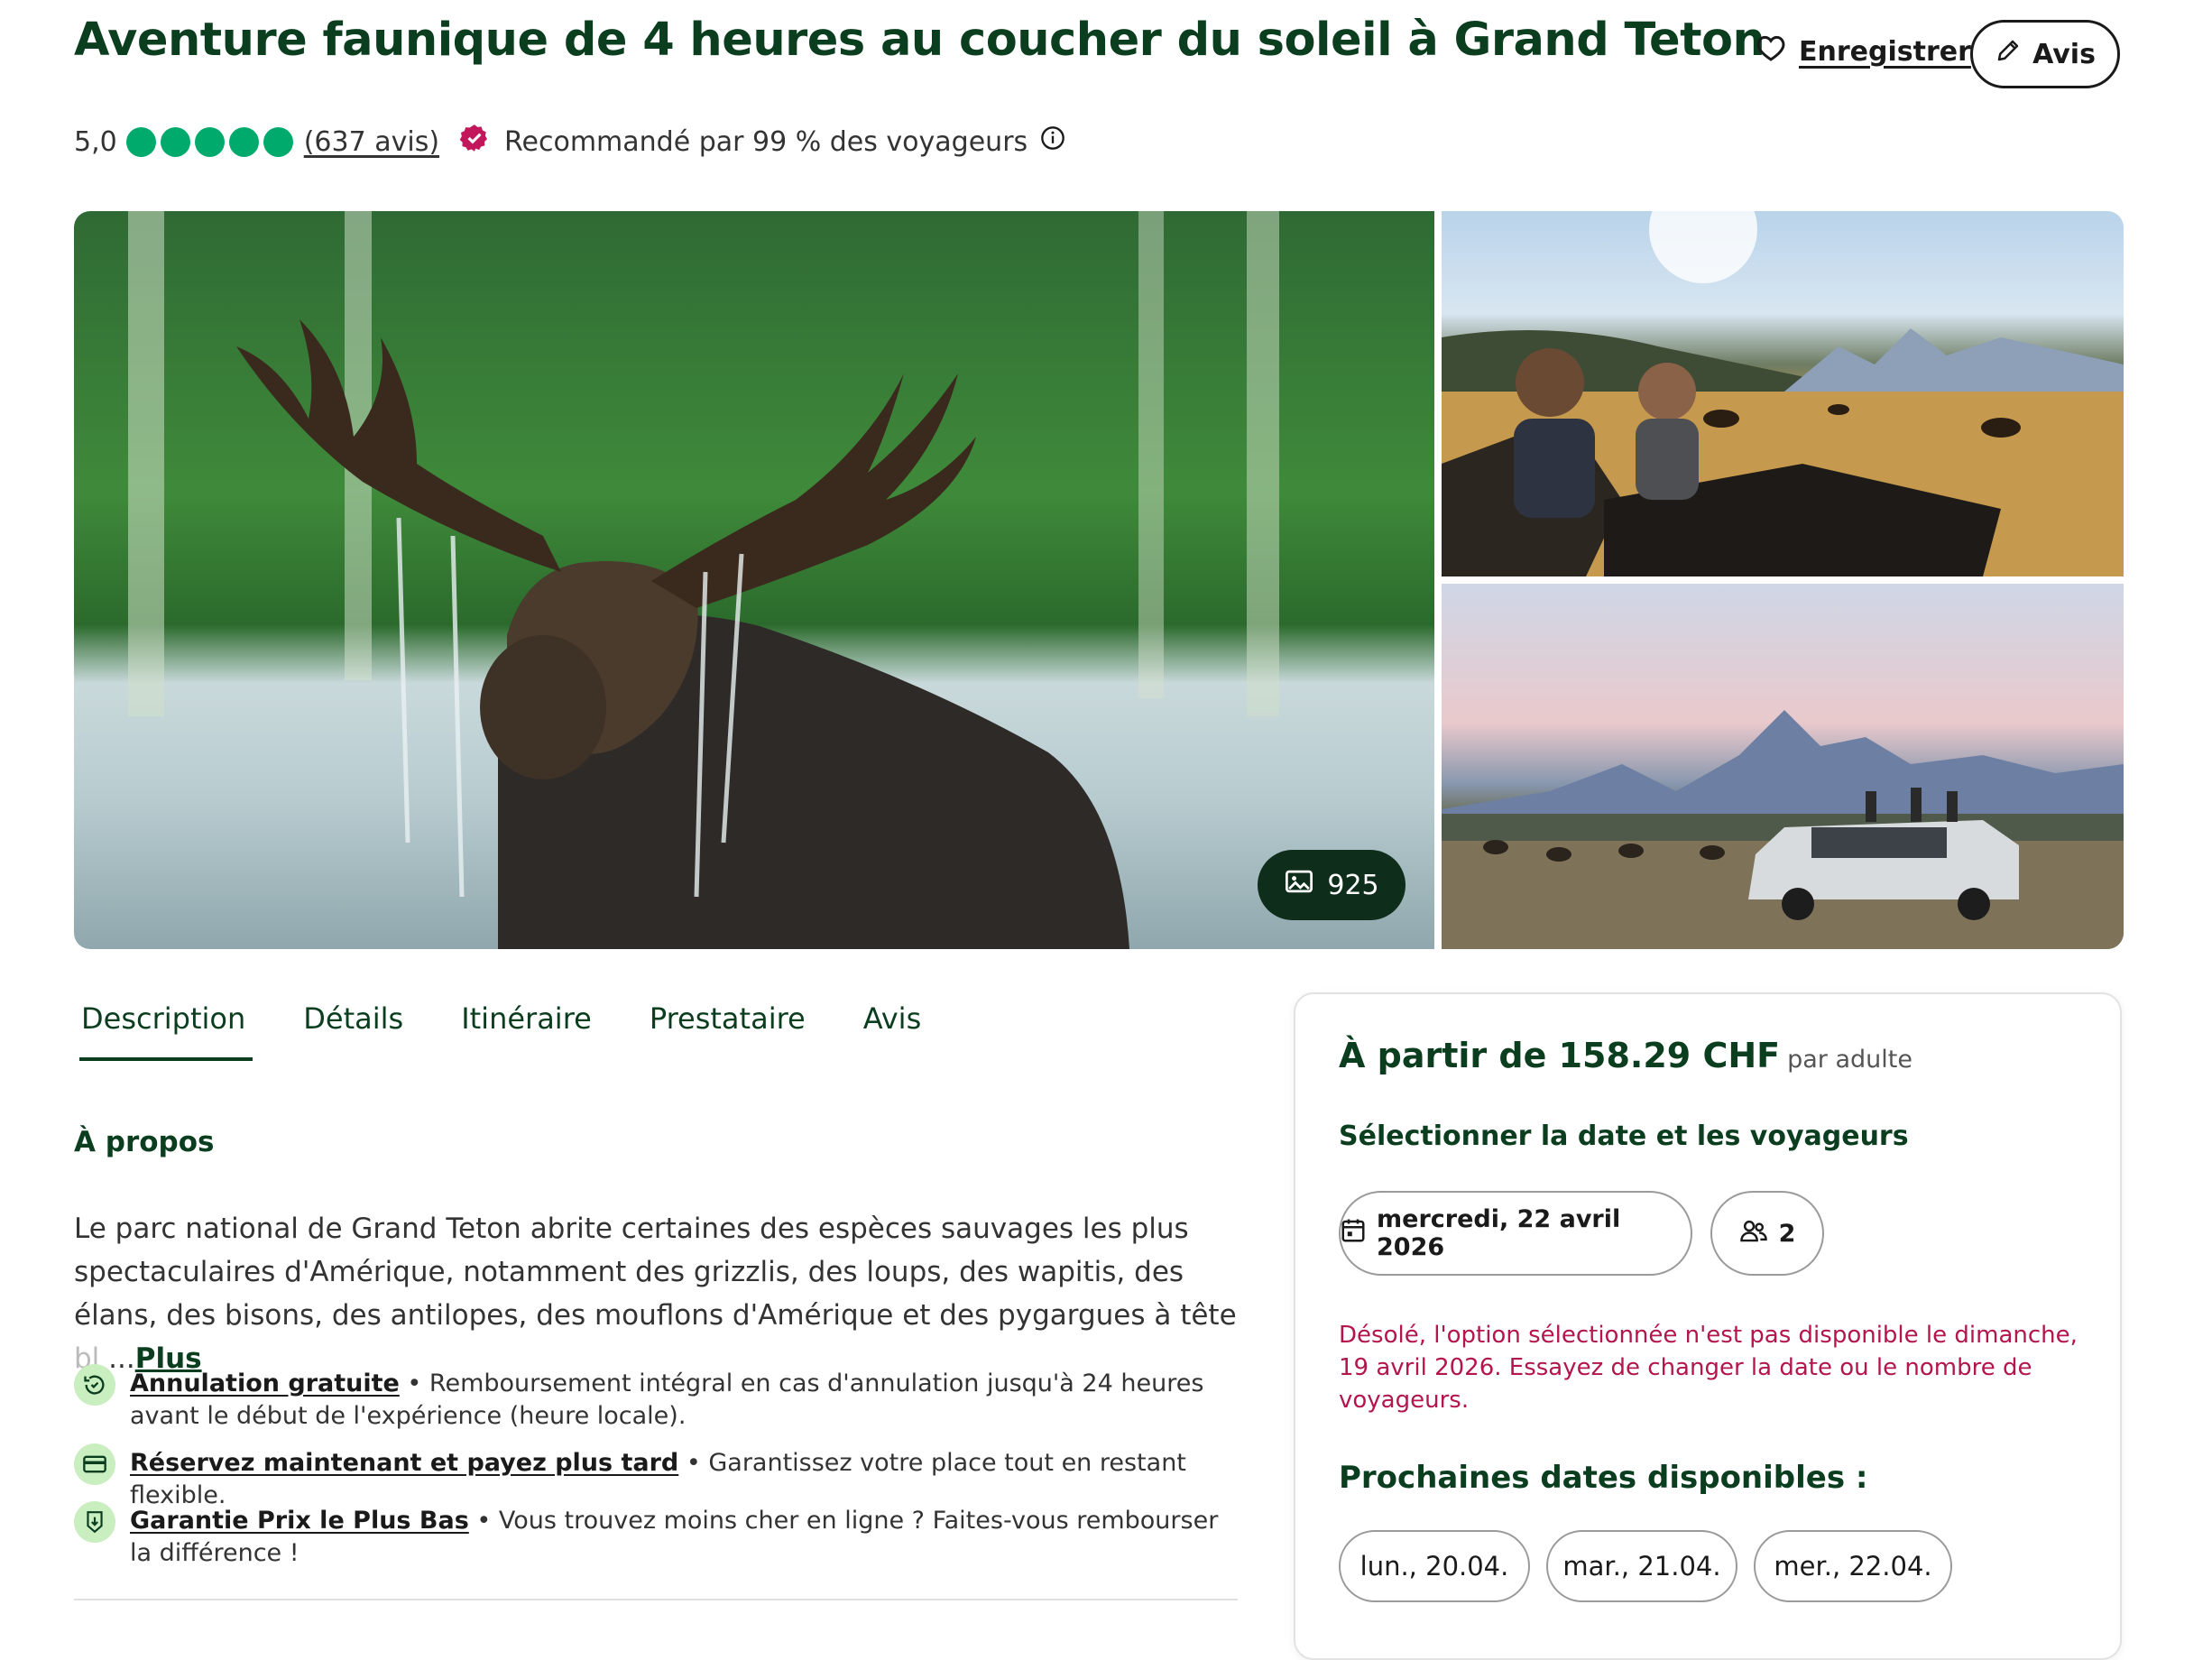 This screenshot has height=1660, width=2212. I want to click on image-icon, so click(1299, 885).